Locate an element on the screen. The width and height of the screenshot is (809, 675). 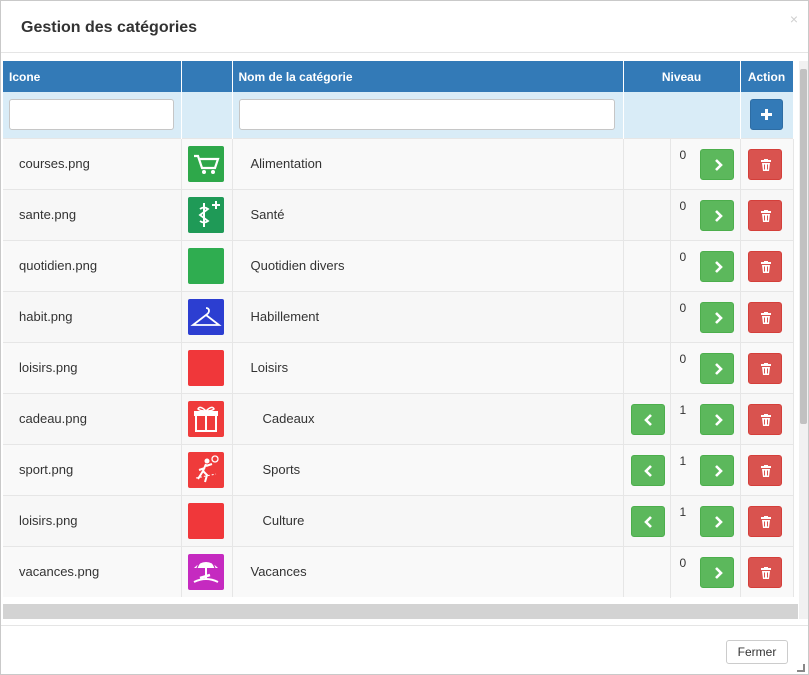
icon-filter-input is located at coordinates (91, 115).